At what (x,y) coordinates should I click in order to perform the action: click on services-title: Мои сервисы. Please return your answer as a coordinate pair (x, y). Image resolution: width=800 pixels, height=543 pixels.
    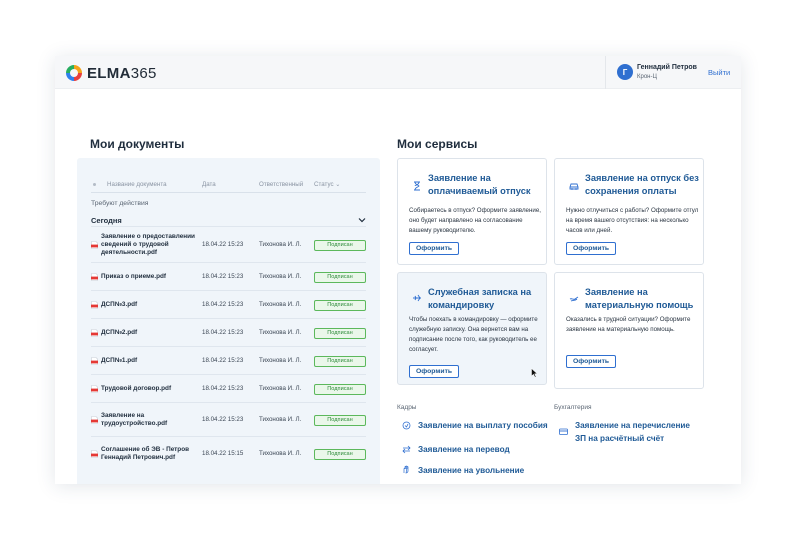
    Looking at the image, I should click on (437, 144).